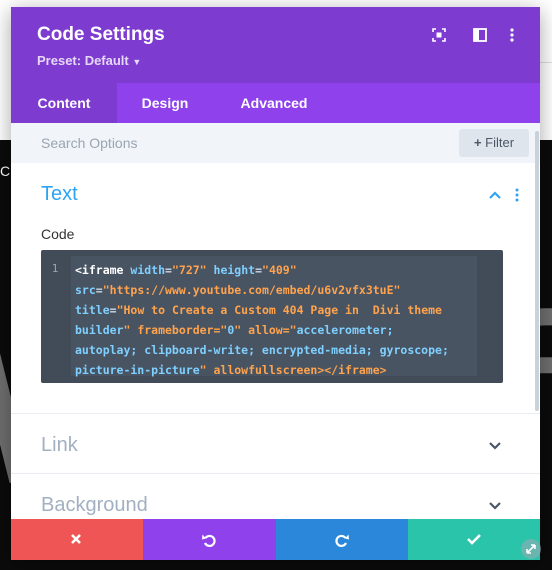  I want to click on split-view-icon, so click(480, 35).